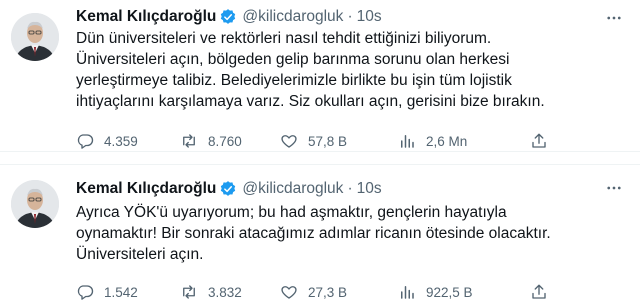 This screenshot has height=308, width=640. What do you see at coordinates (140, 254) in the screenshot?
I see `text-line: Üniversiteleri açın.` at bounding box center [140, 254].